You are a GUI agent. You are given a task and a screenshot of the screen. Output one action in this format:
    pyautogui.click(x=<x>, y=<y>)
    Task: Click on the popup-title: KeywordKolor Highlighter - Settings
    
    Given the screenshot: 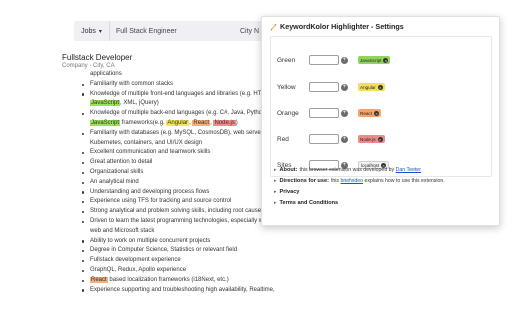 What is the action you would take?
    pyautogui.click(x=342, y=26)
    